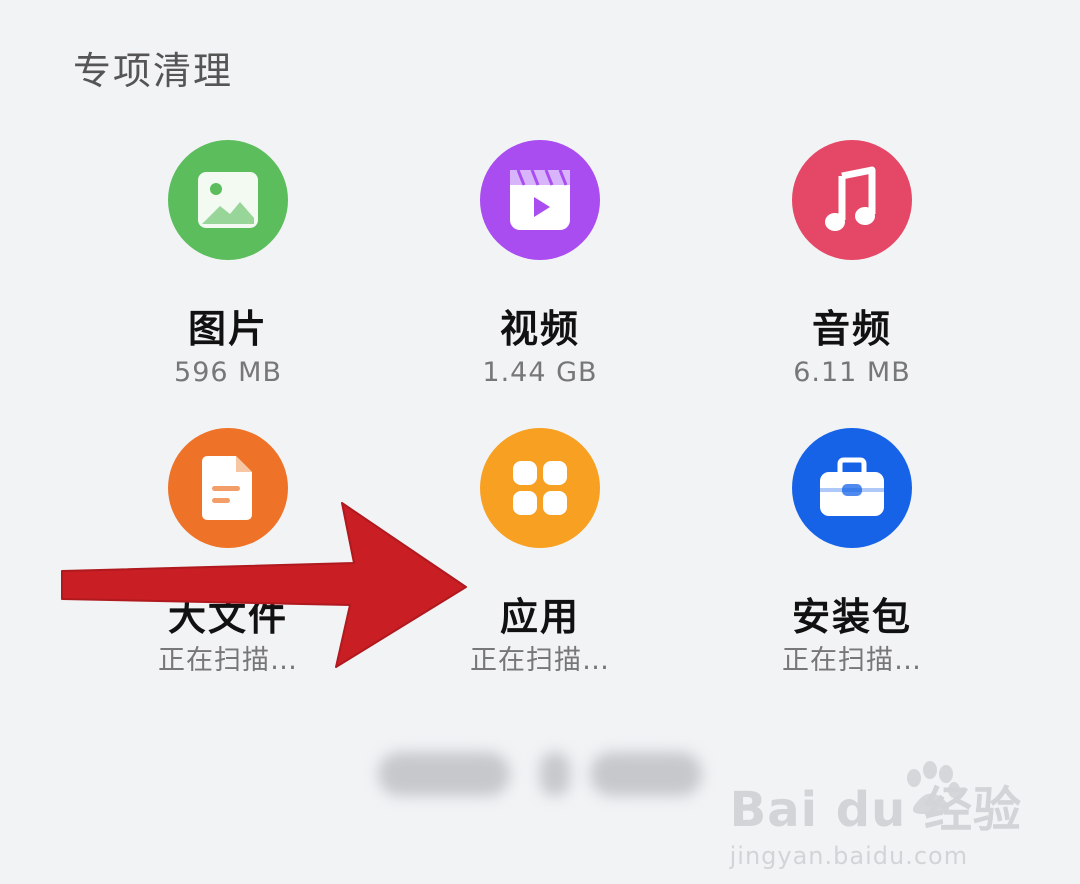 The width and height of the screenshot is (1080, 884). I want to click on tile-audio: 音频 6.11 MB, so click(852, 265).